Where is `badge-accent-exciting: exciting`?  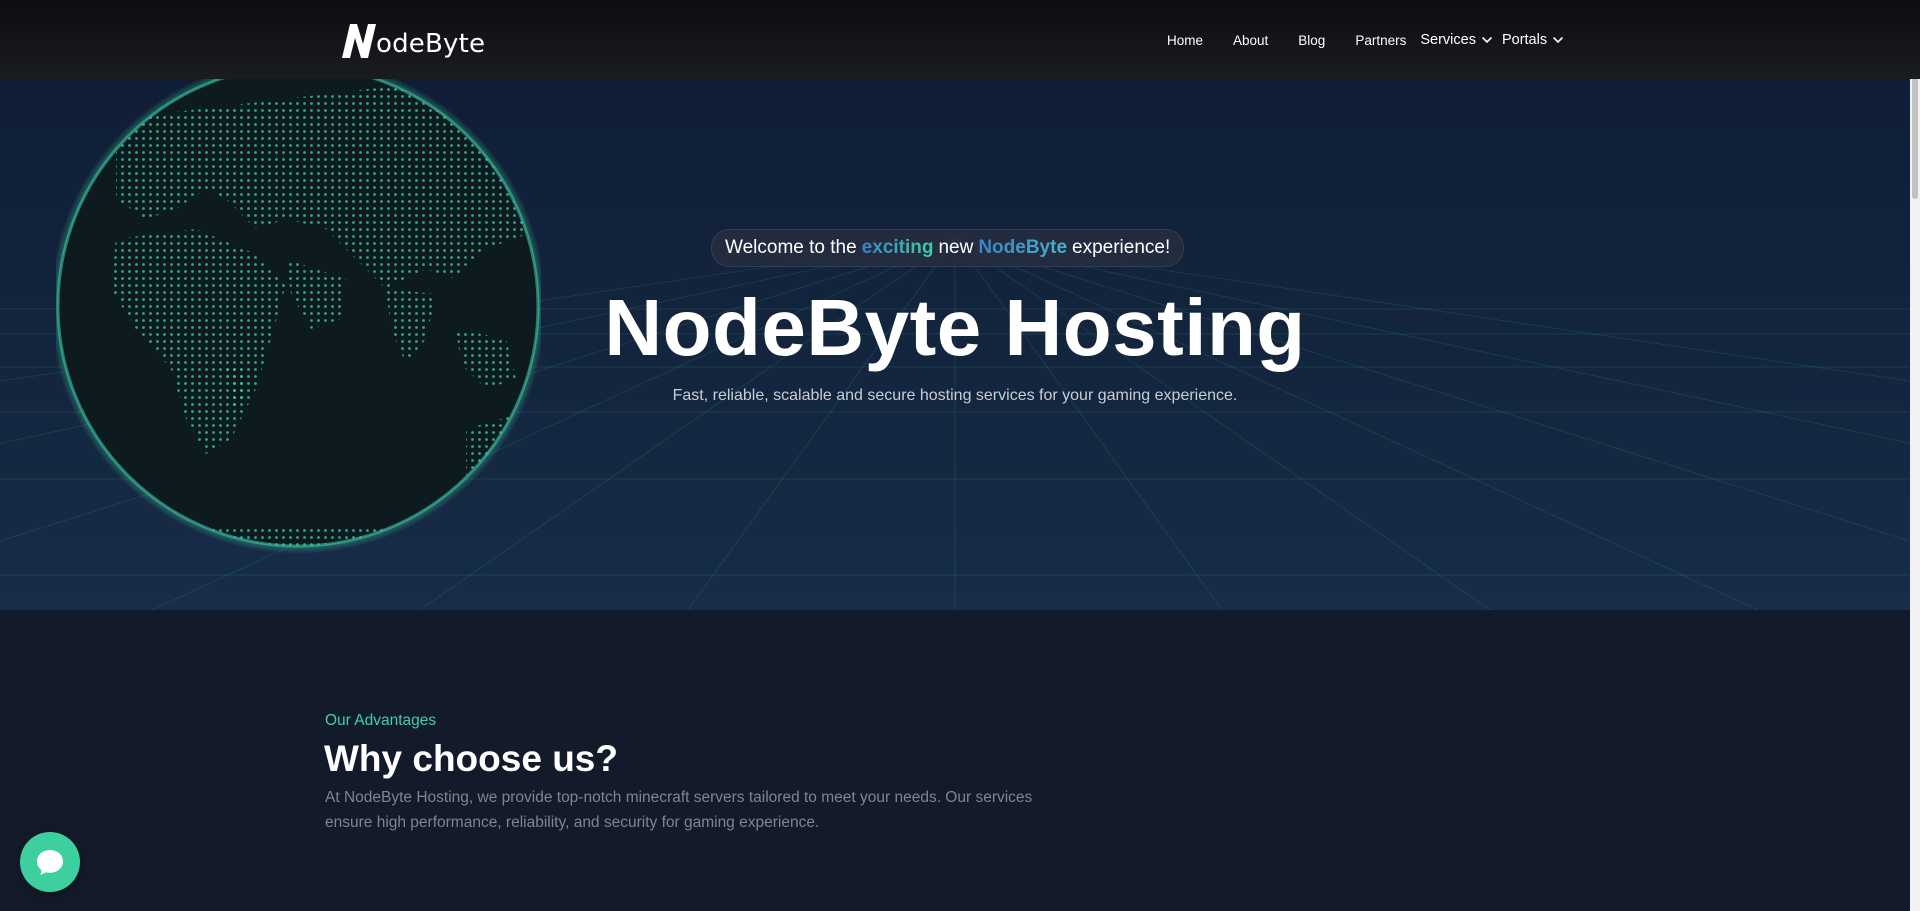
badge-accent-exciting: exciting is located at coordinates (897, 247).